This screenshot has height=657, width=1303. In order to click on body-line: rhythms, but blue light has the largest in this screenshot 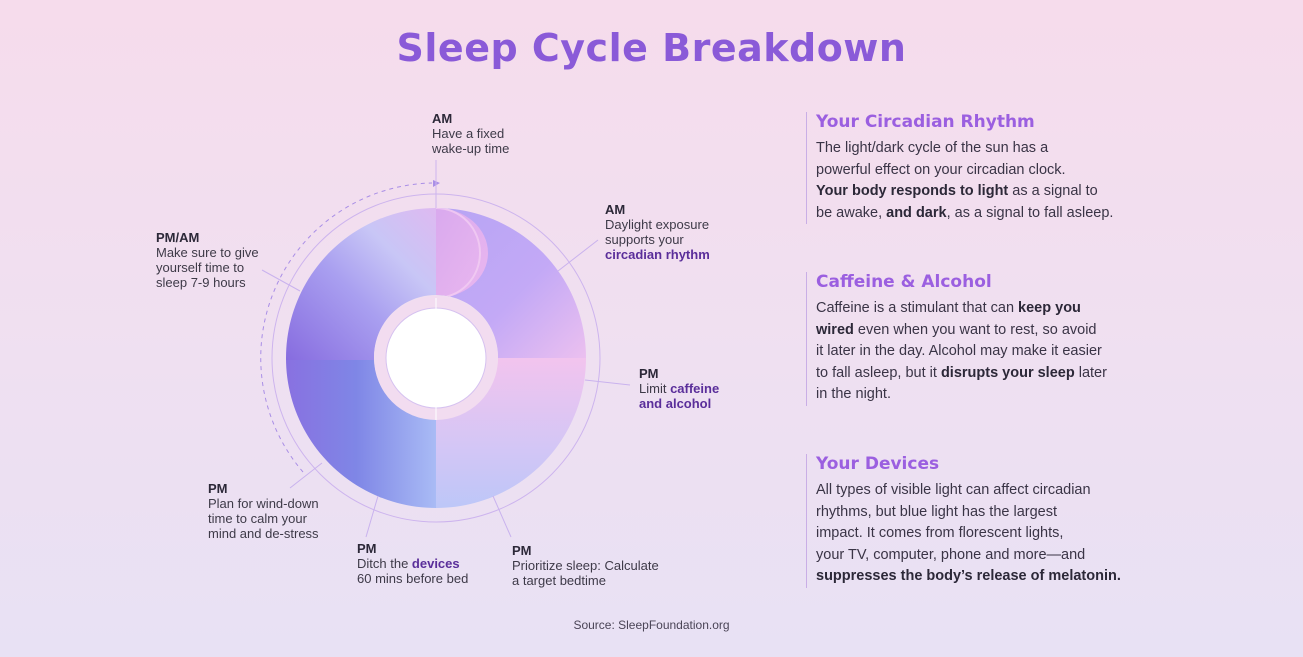, I will do `click(936, 511)`.